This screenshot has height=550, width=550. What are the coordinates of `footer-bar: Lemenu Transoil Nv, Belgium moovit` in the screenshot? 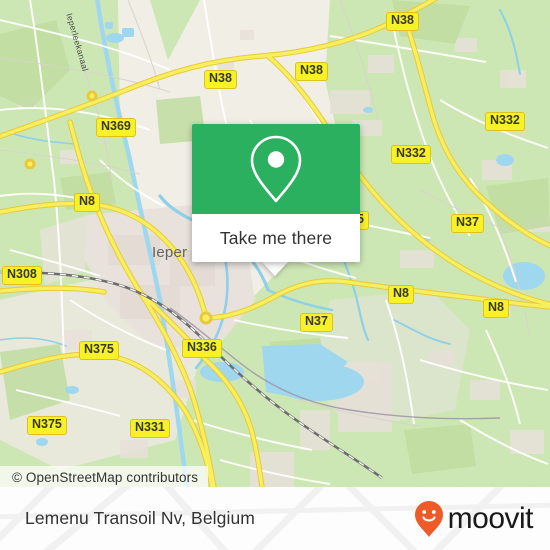 It's located at (275, 518).